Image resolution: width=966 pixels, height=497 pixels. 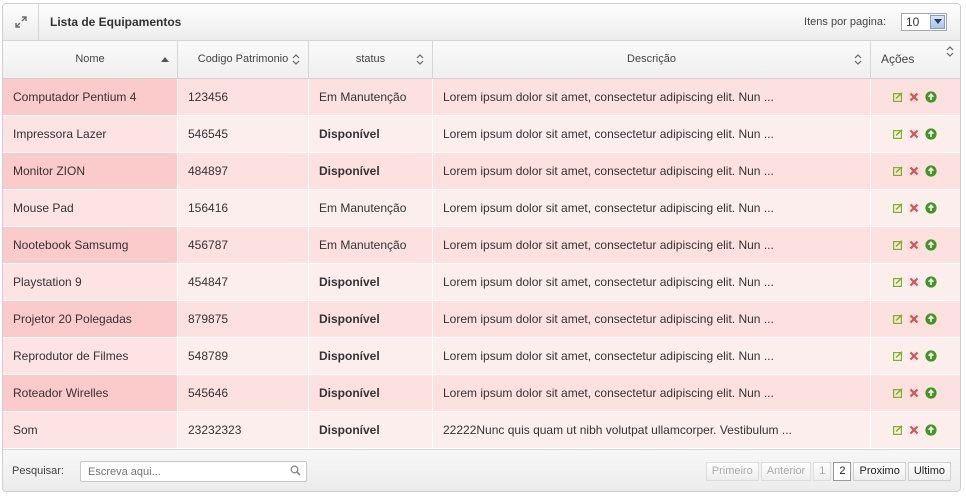 What do you see at coordinates (842, 471) in the screenshot?
I see `pager-page-2: 2` at bounding box center [842, 471].